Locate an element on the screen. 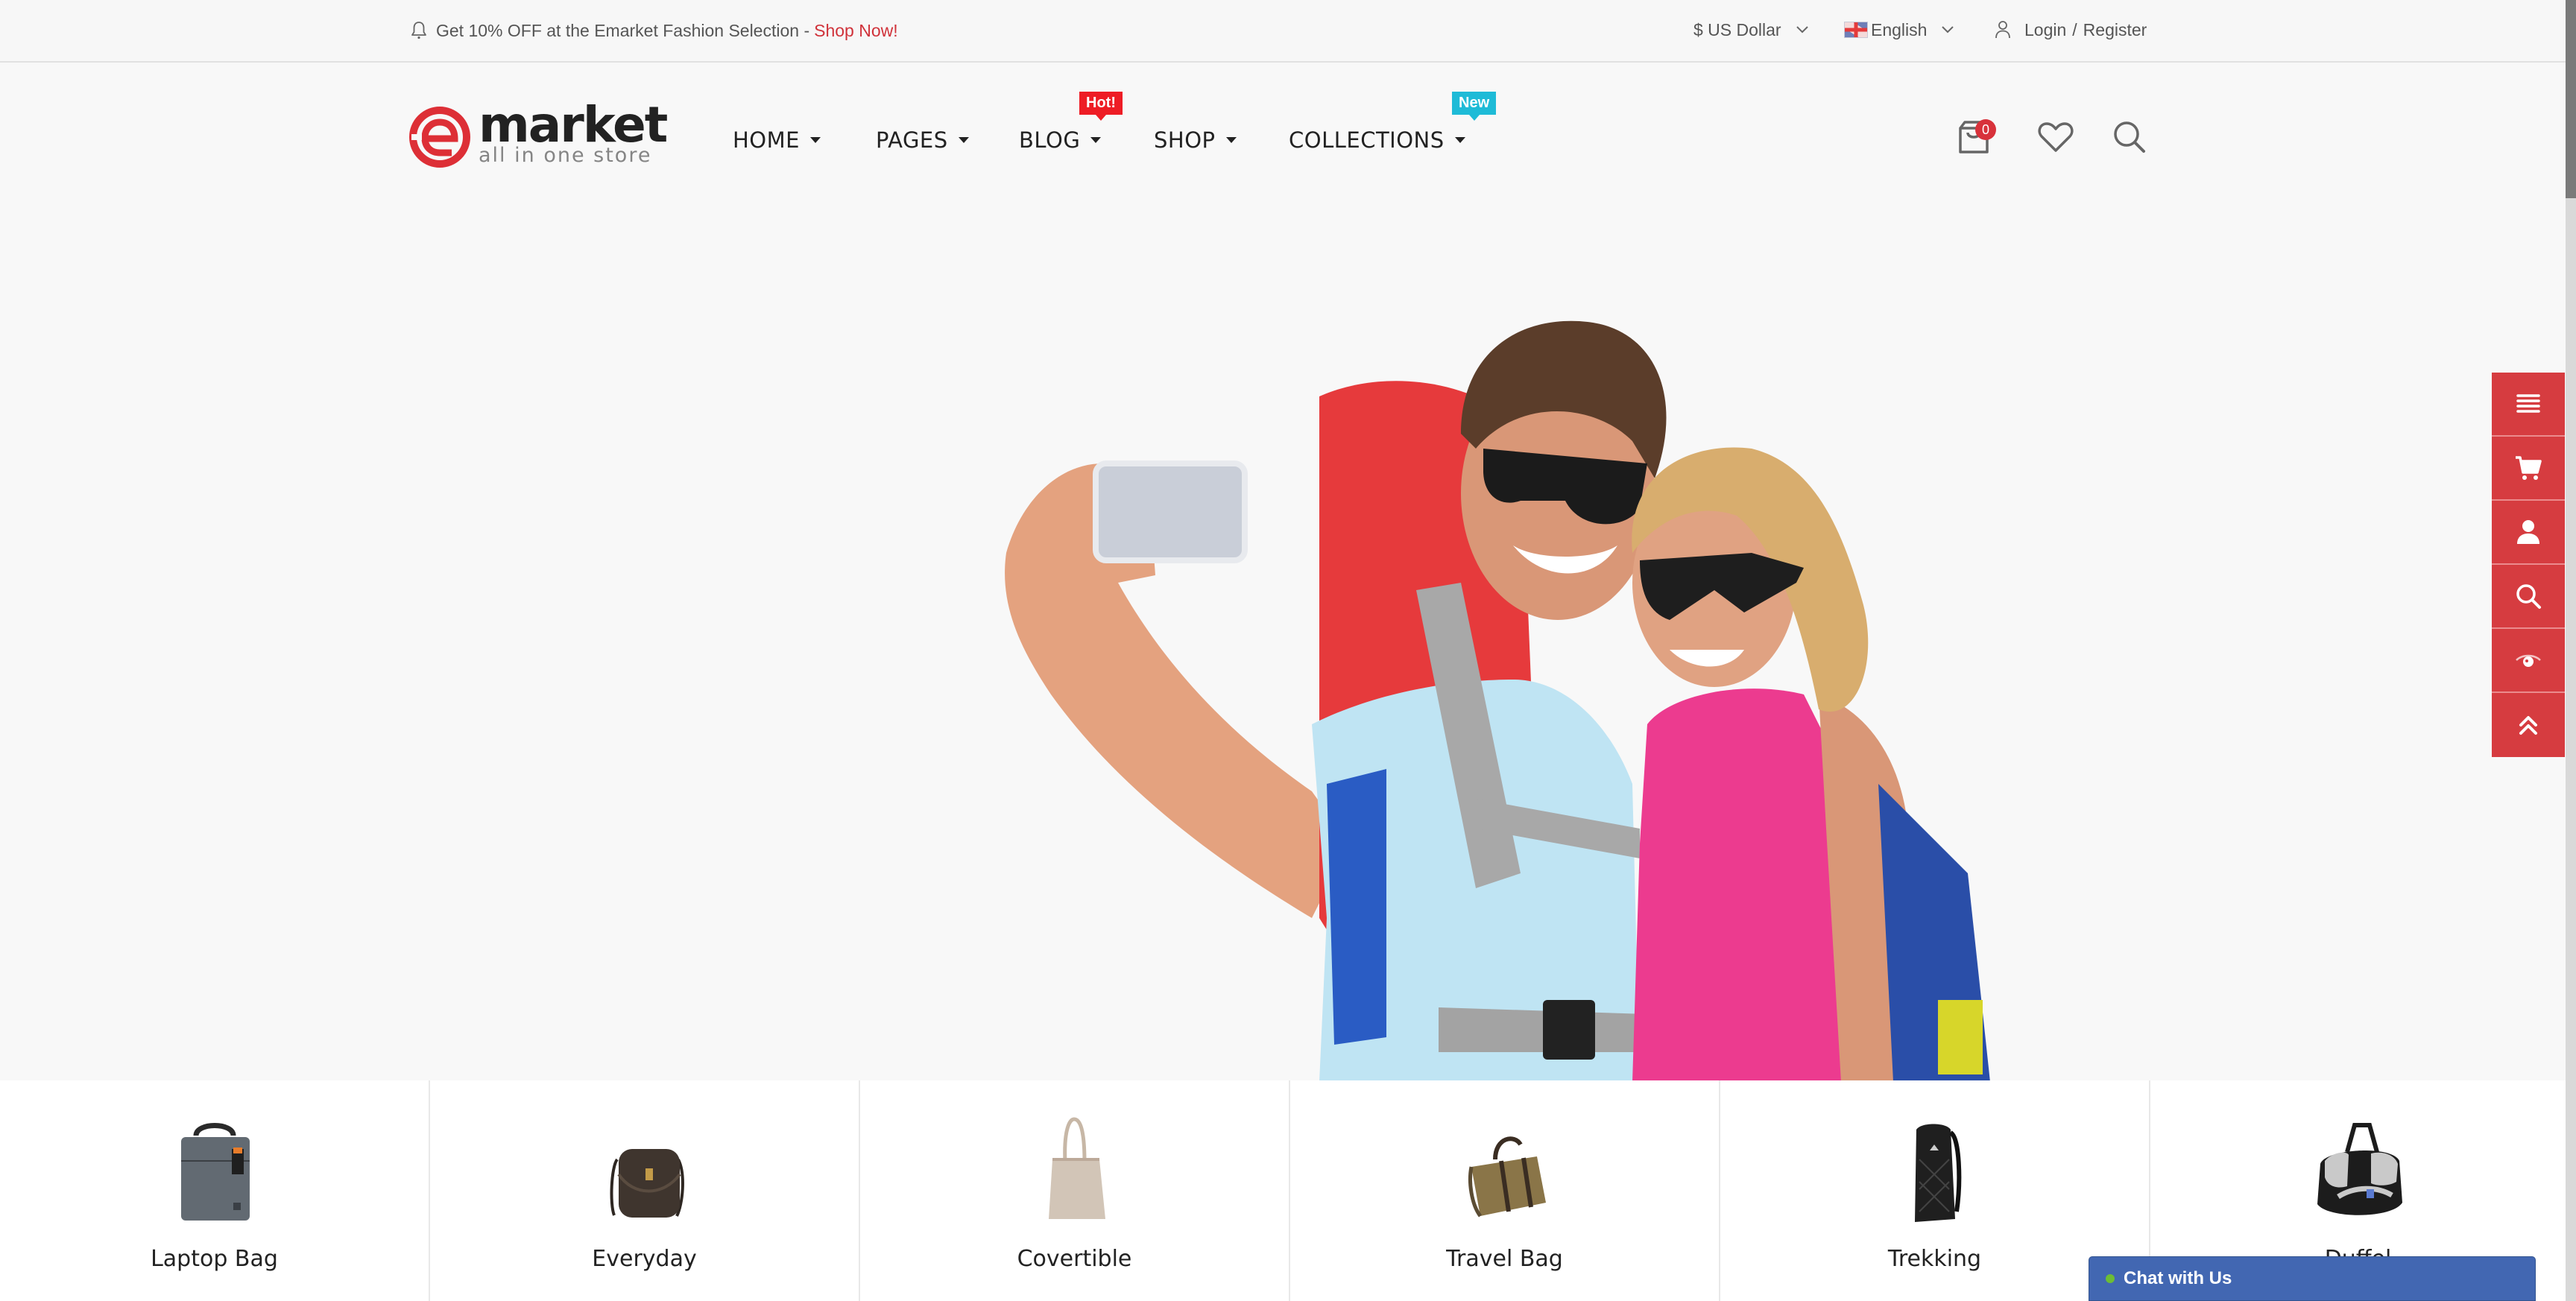 This screenshot has height=1301, width=2576. travel-bag-image is located at coordinates (1507, 1177).